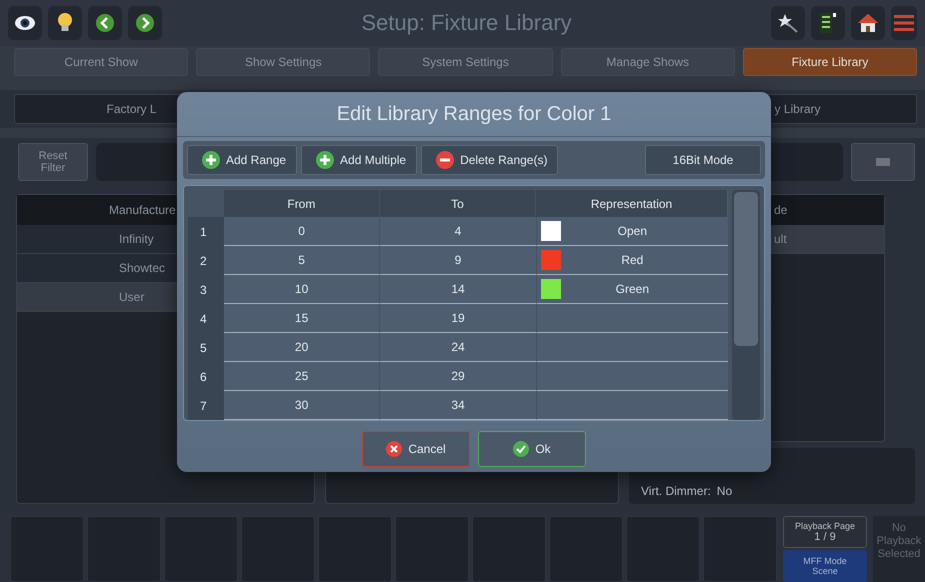 The height and width of the screenshot is (582, 925). Describe the element at coordinates (302, 376) in the screenshot. I see `table-cell: 25` at that location.